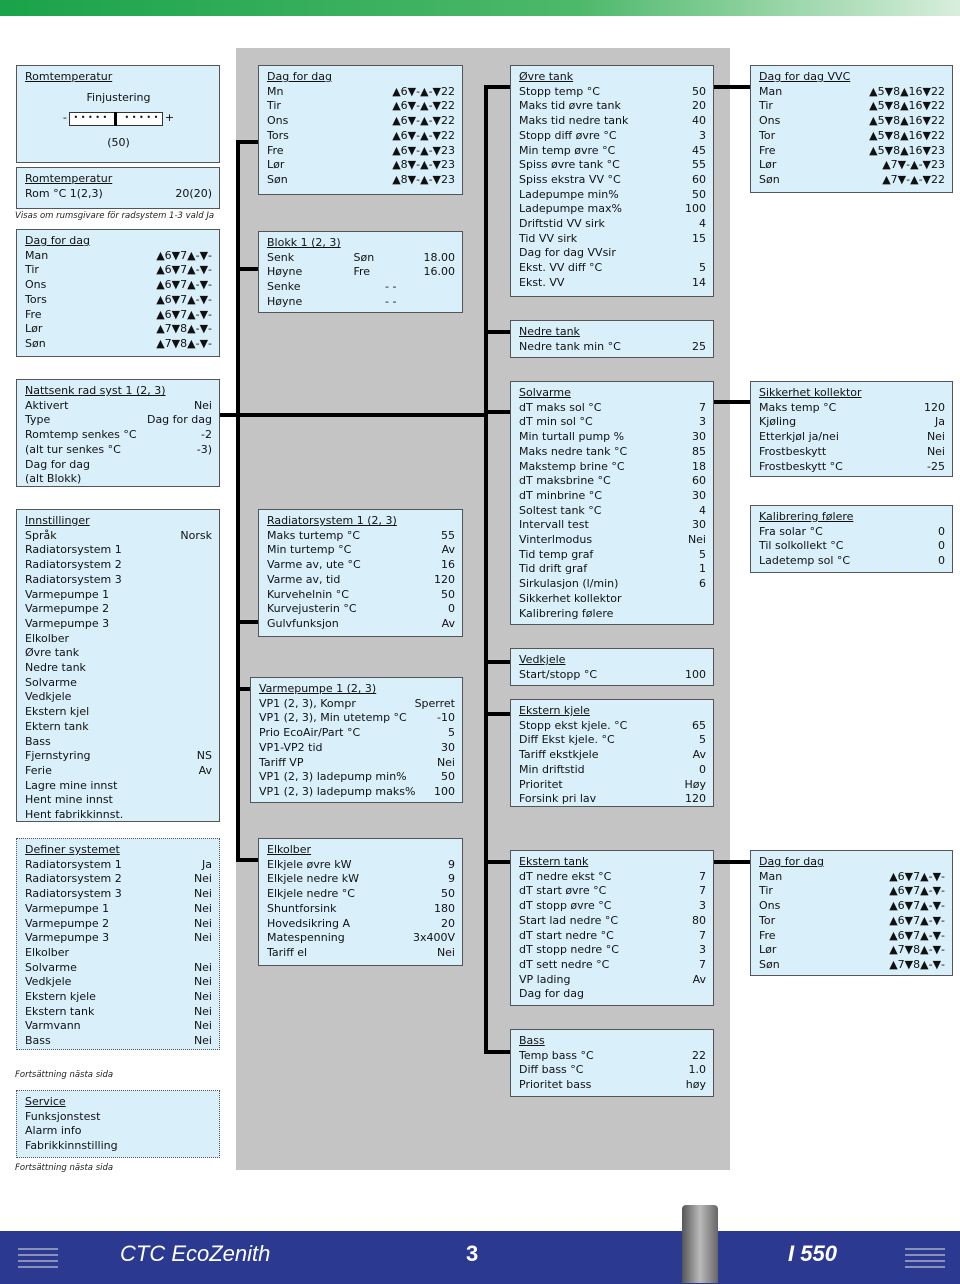 This screenshot has width=960, height=1284. What do you see at coordinates (612, 936) in the screenshot?
I see `menu-row: dT start nedre °C 7` at bounding box center [612, 936].